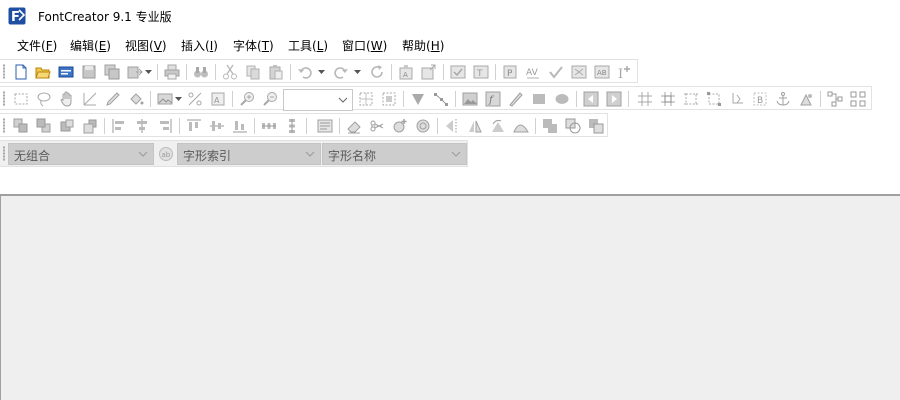  Describe the element at coordinates (136, 99) in the screenshot. I see `fill-bucket-icon` at that location.